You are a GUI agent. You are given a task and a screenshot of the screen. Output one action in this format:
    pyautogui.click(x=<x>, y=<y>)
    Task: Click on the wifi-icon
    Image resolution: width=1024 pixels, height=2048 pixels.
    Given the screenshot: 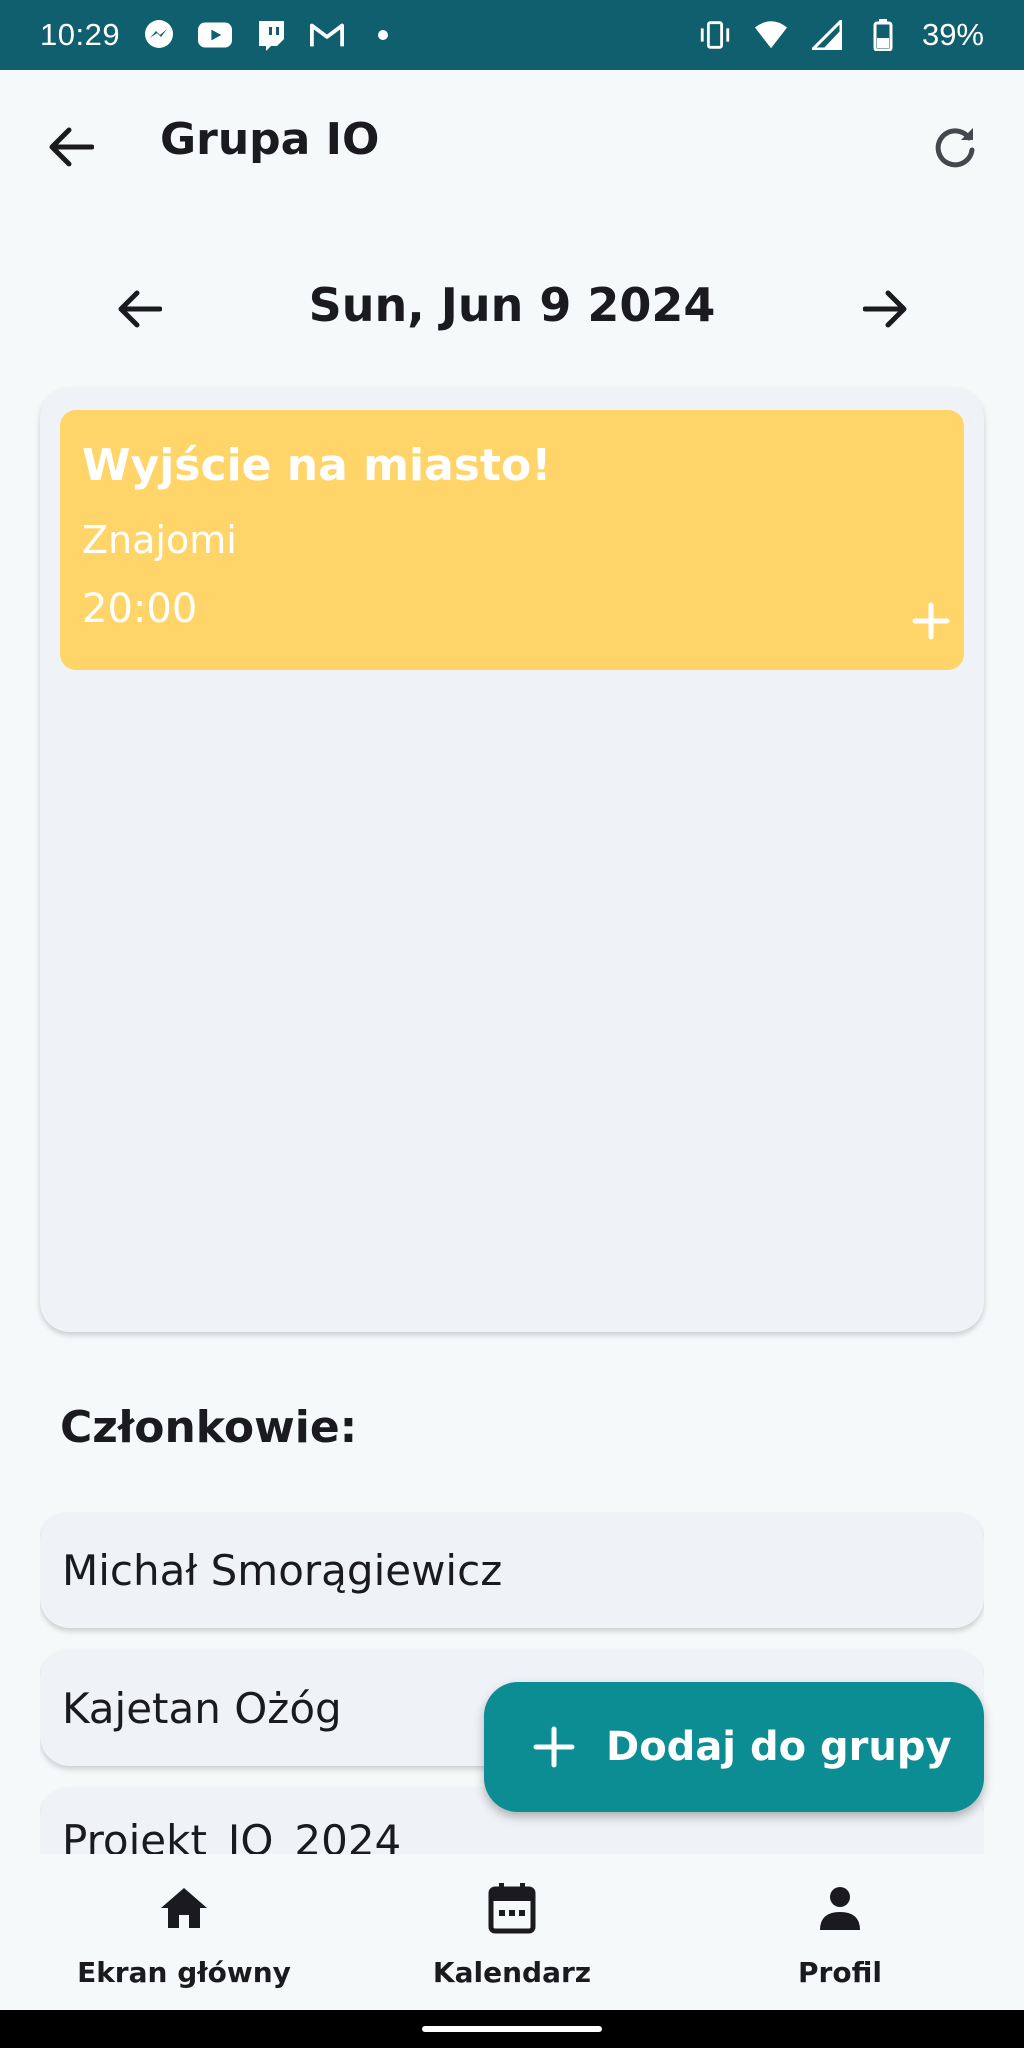 What is the action you would take?
    pyautogui.click(x=771, y=35)
    